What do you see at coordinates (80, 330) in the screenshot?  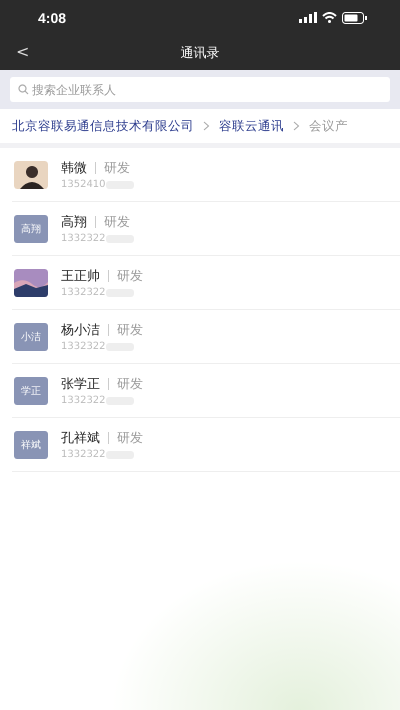 I see `contact-name: 杨小洁` at bounding box center [80, 330].